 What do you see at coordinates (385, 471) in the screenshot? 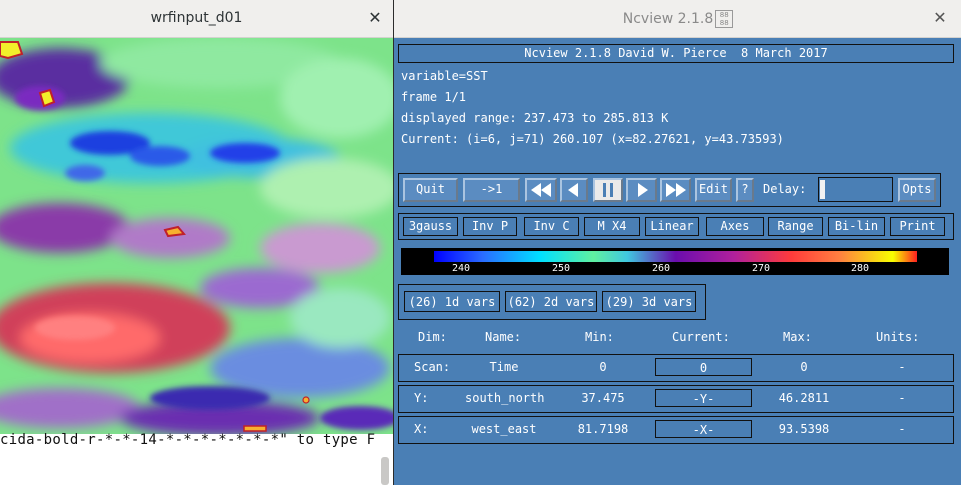
I see `terminal-scrollbar` at bounding box center [385, 471].